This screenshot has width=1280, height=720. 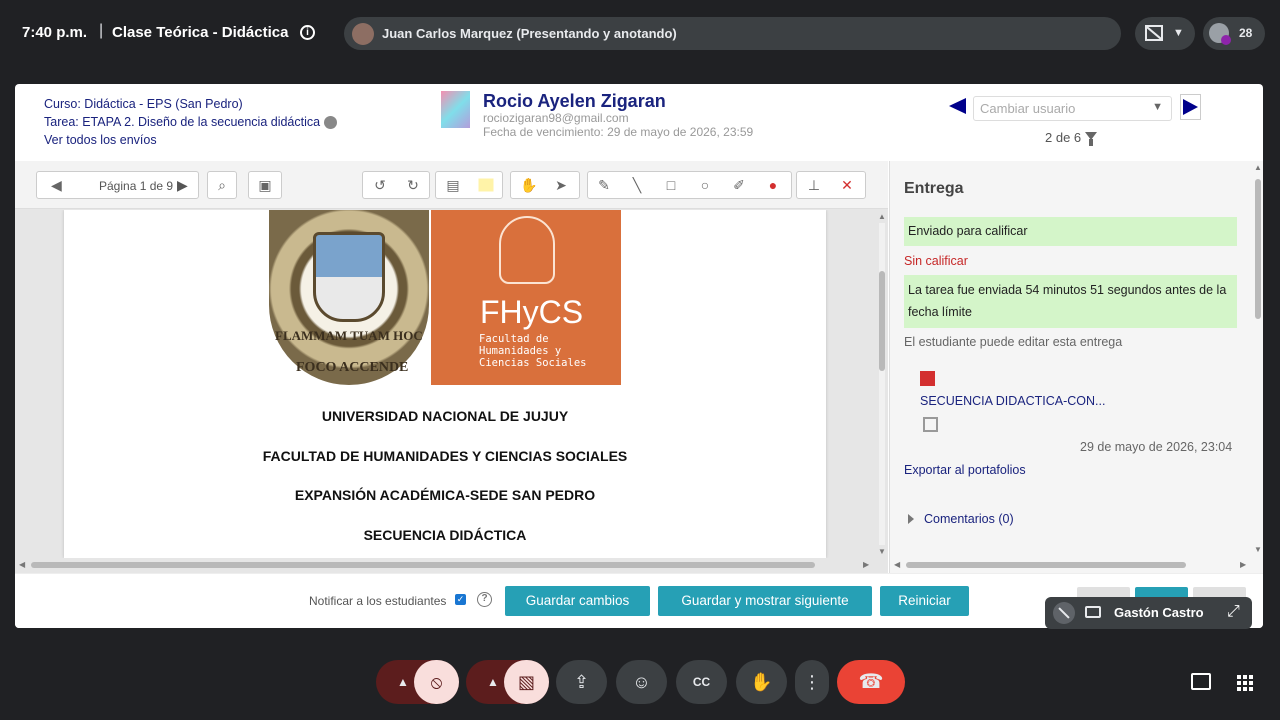 I want to click on meeting-title: Clase Teórica - Didáctica, so click(x=200, y=32).